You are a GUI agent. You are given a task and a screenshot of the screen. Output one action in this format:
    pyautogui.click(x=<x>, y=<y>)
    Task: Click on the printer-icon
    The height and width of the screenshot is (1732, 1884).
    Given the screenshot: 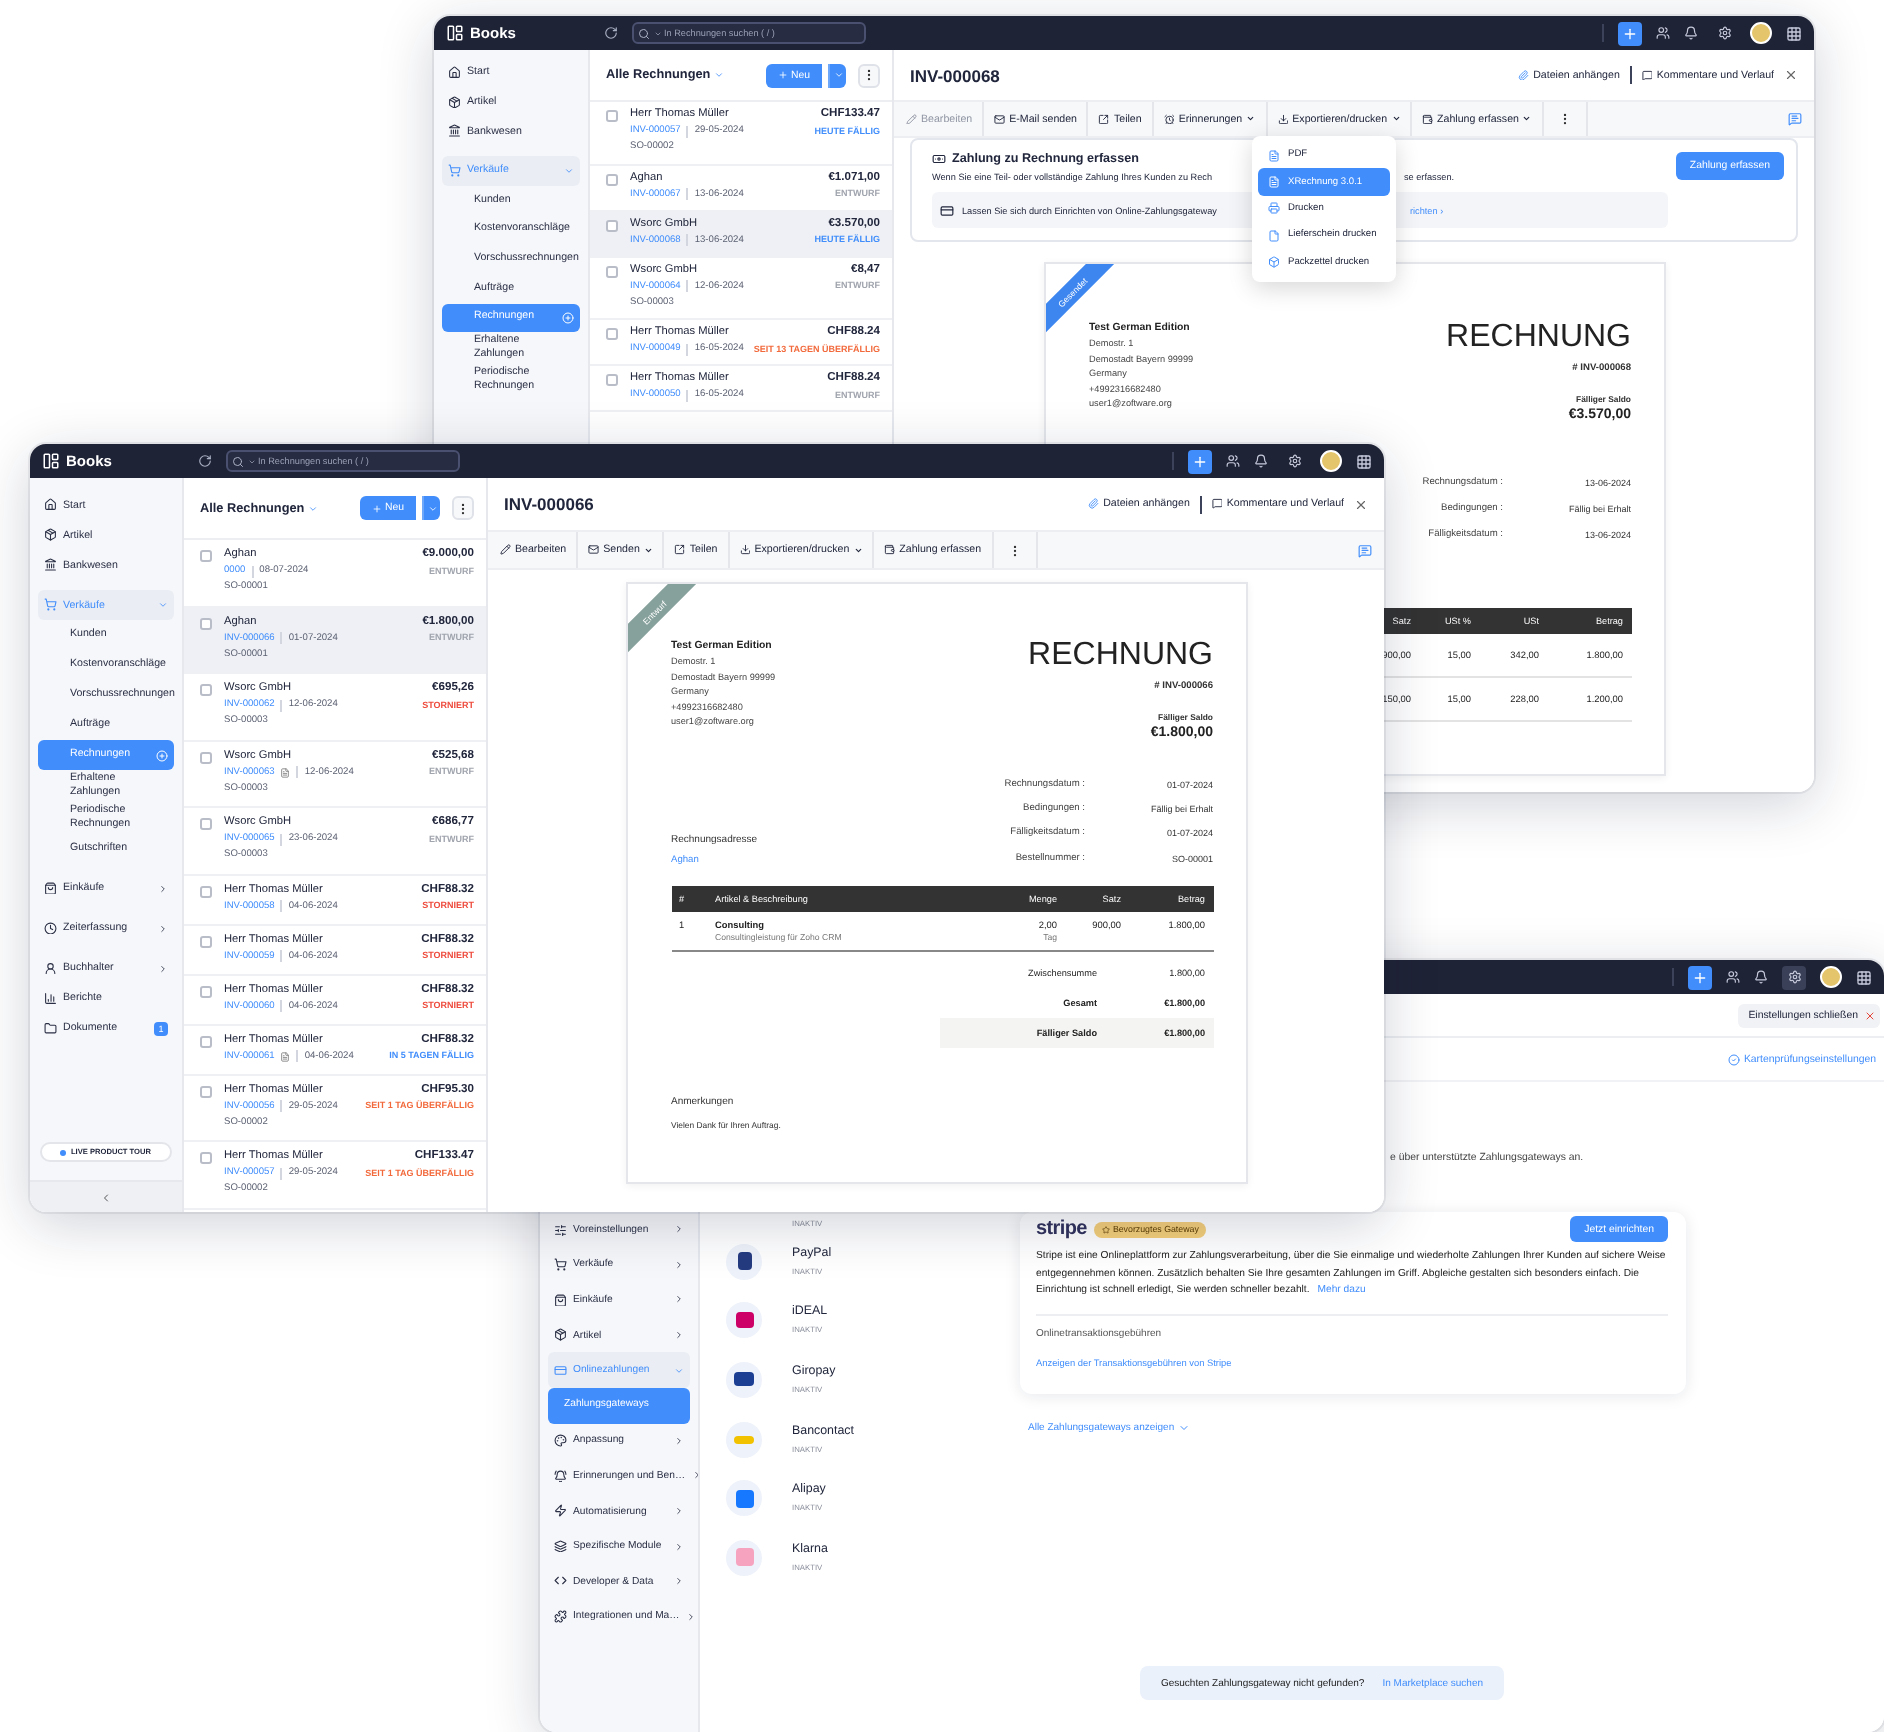 What is the action you would take?
    pyautogui.click(x=1274, y=208)
    